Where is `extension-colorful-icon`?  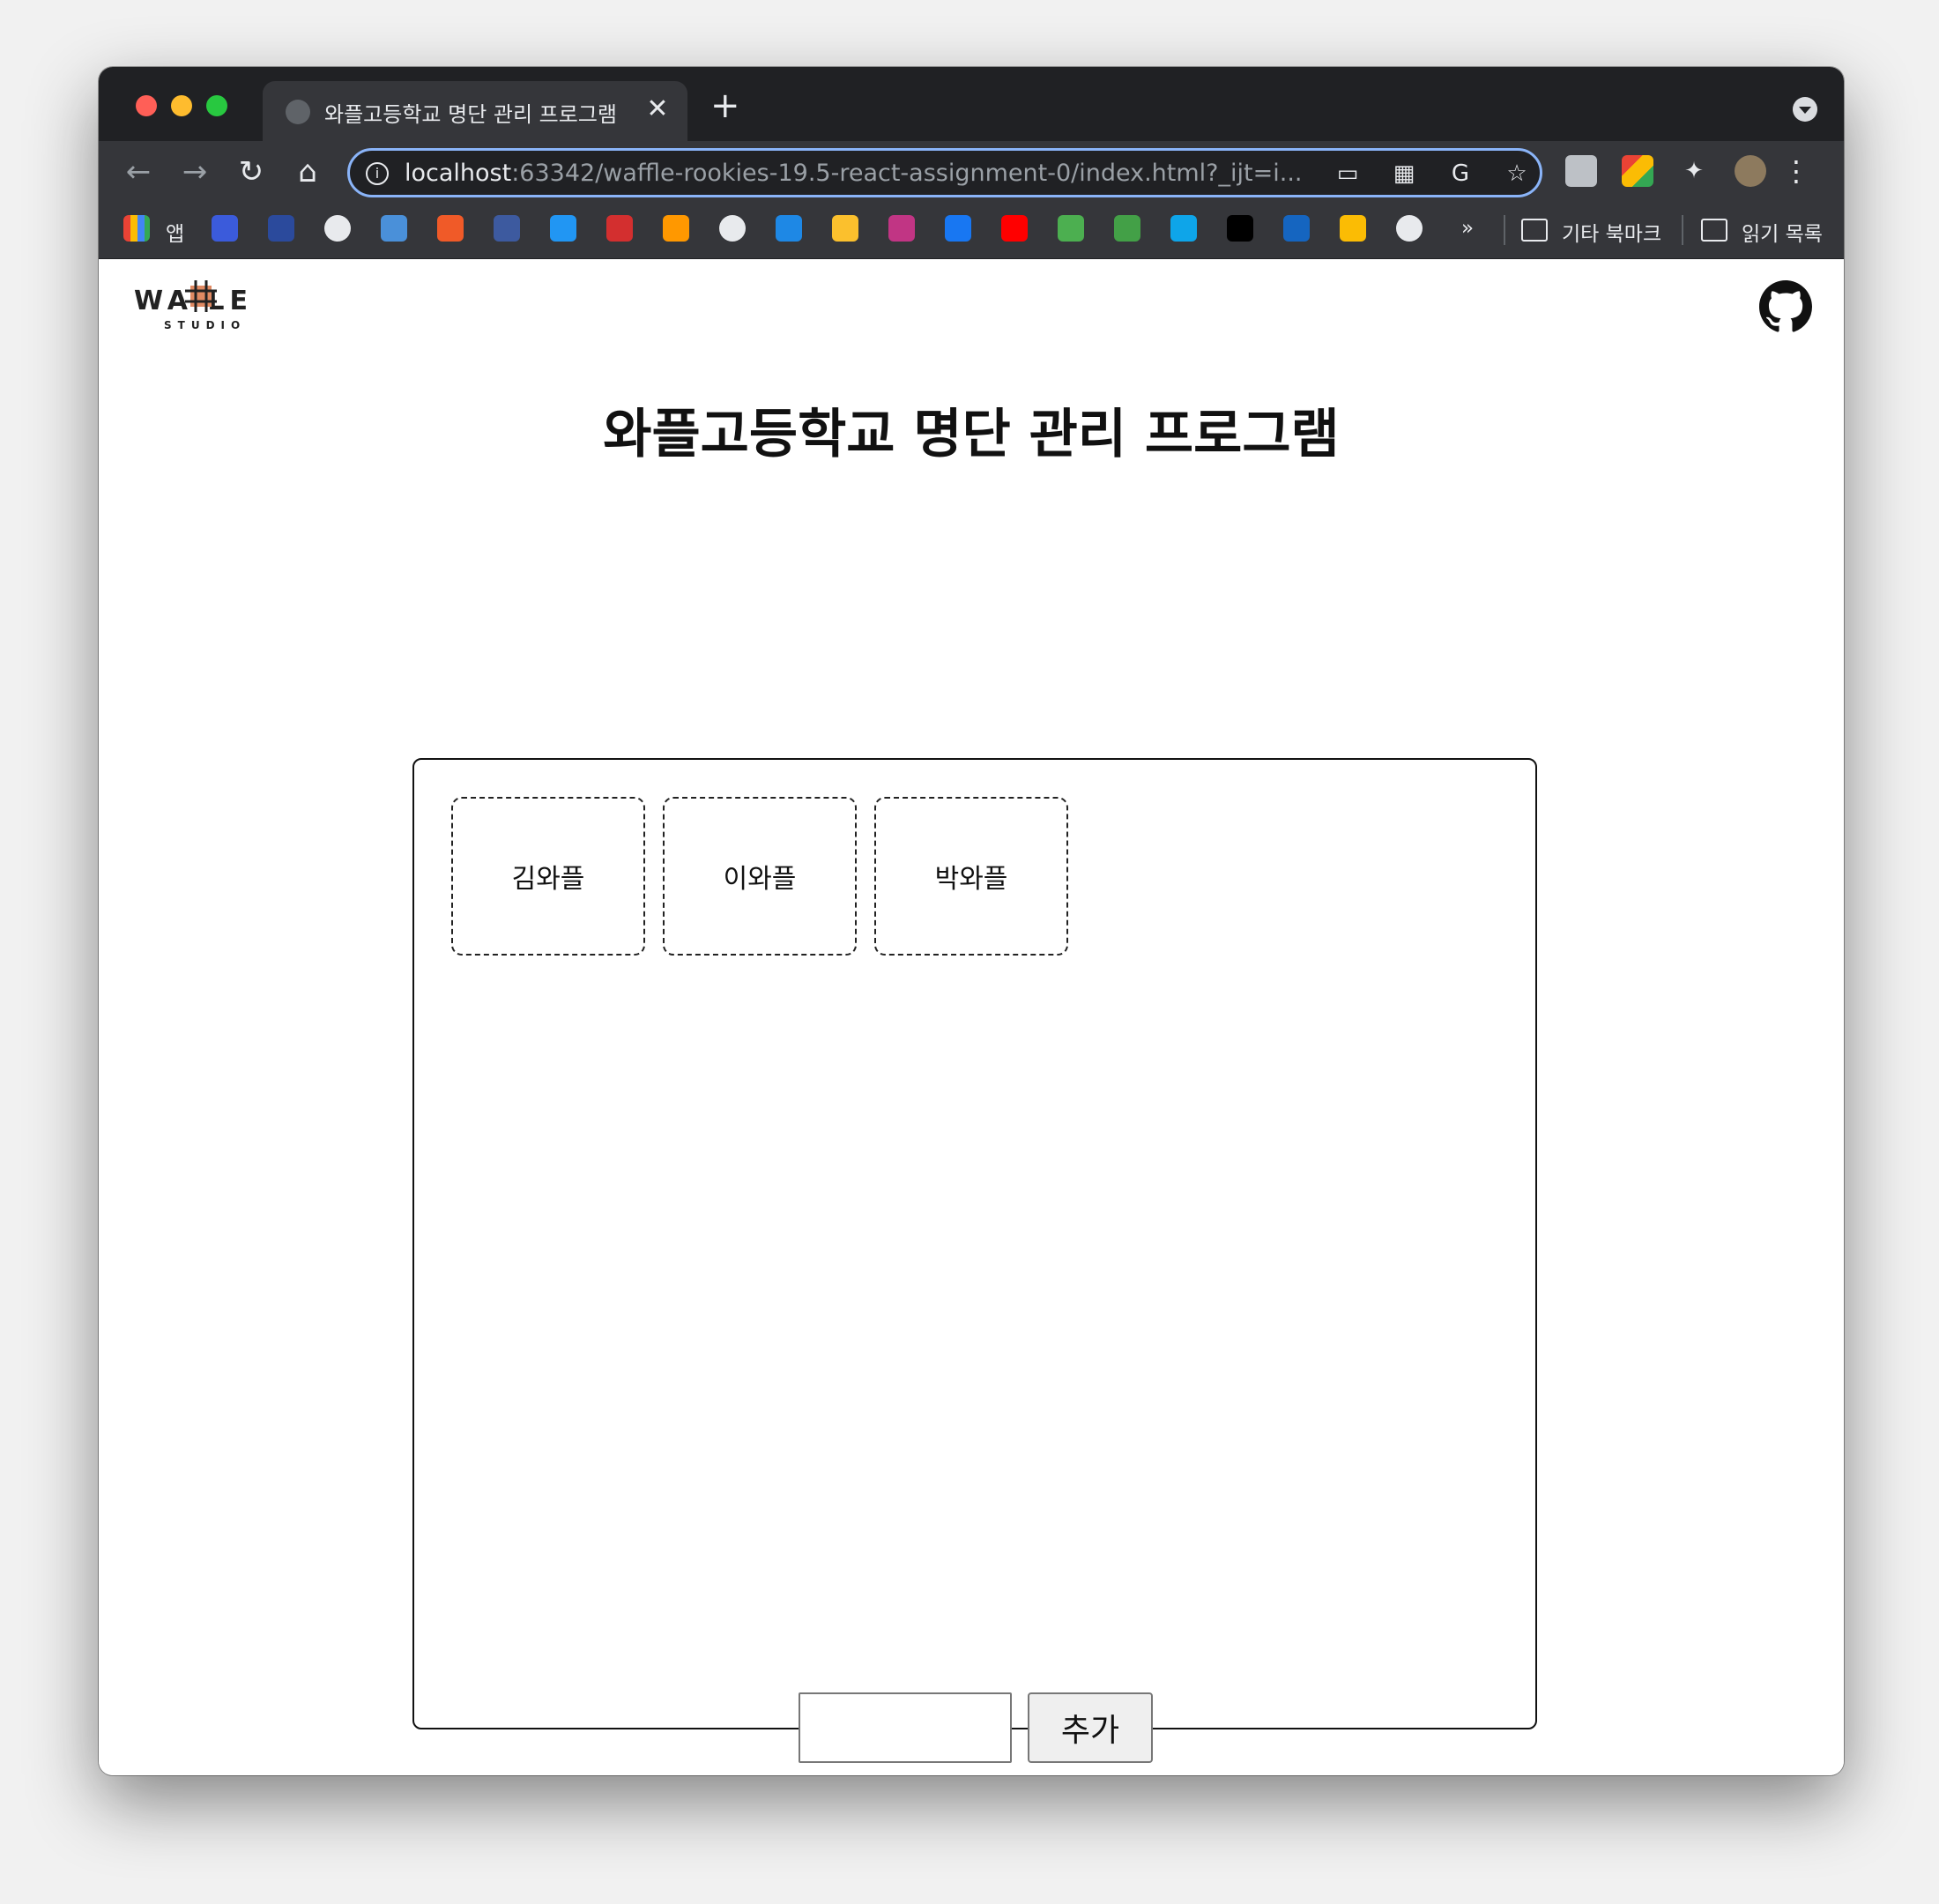
extension-colorful-icon is located at coordinates (1637, 171).